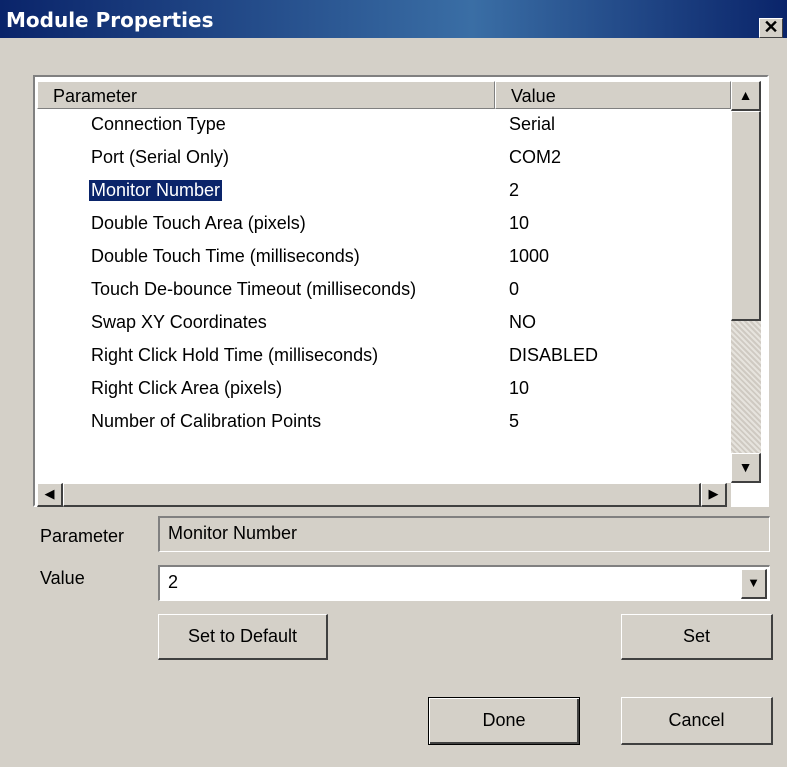 This screenshot has height=767, width=787. Describe the element at coordinates (254, 289) in the screenshot. I see `row-parameter: Touch De-bounce Timeout (milliseconds)` at that location.